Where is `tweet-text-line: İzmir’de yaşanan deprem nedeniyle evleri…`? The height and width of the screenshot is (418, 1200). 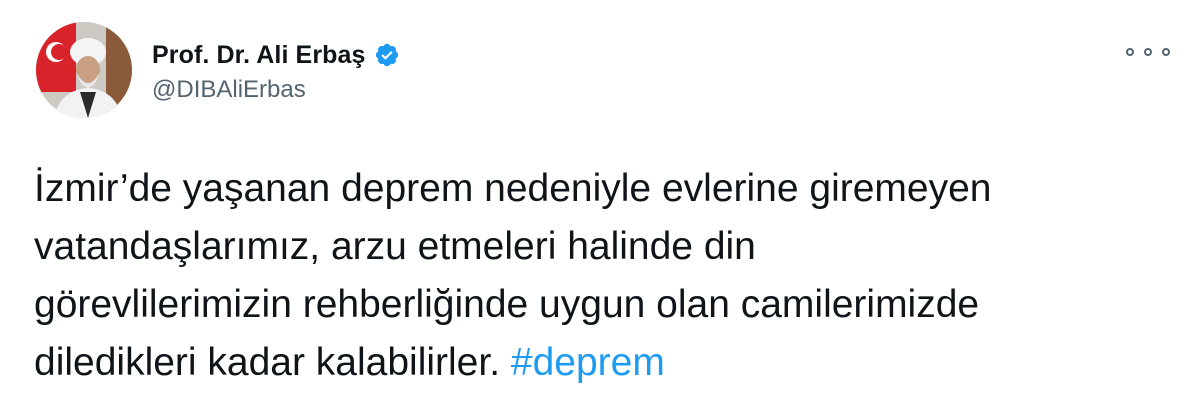 tweet-text-line: İzmir’de yaşanan deprem nedeniyle evleri… is located at coordinates (513, 188).